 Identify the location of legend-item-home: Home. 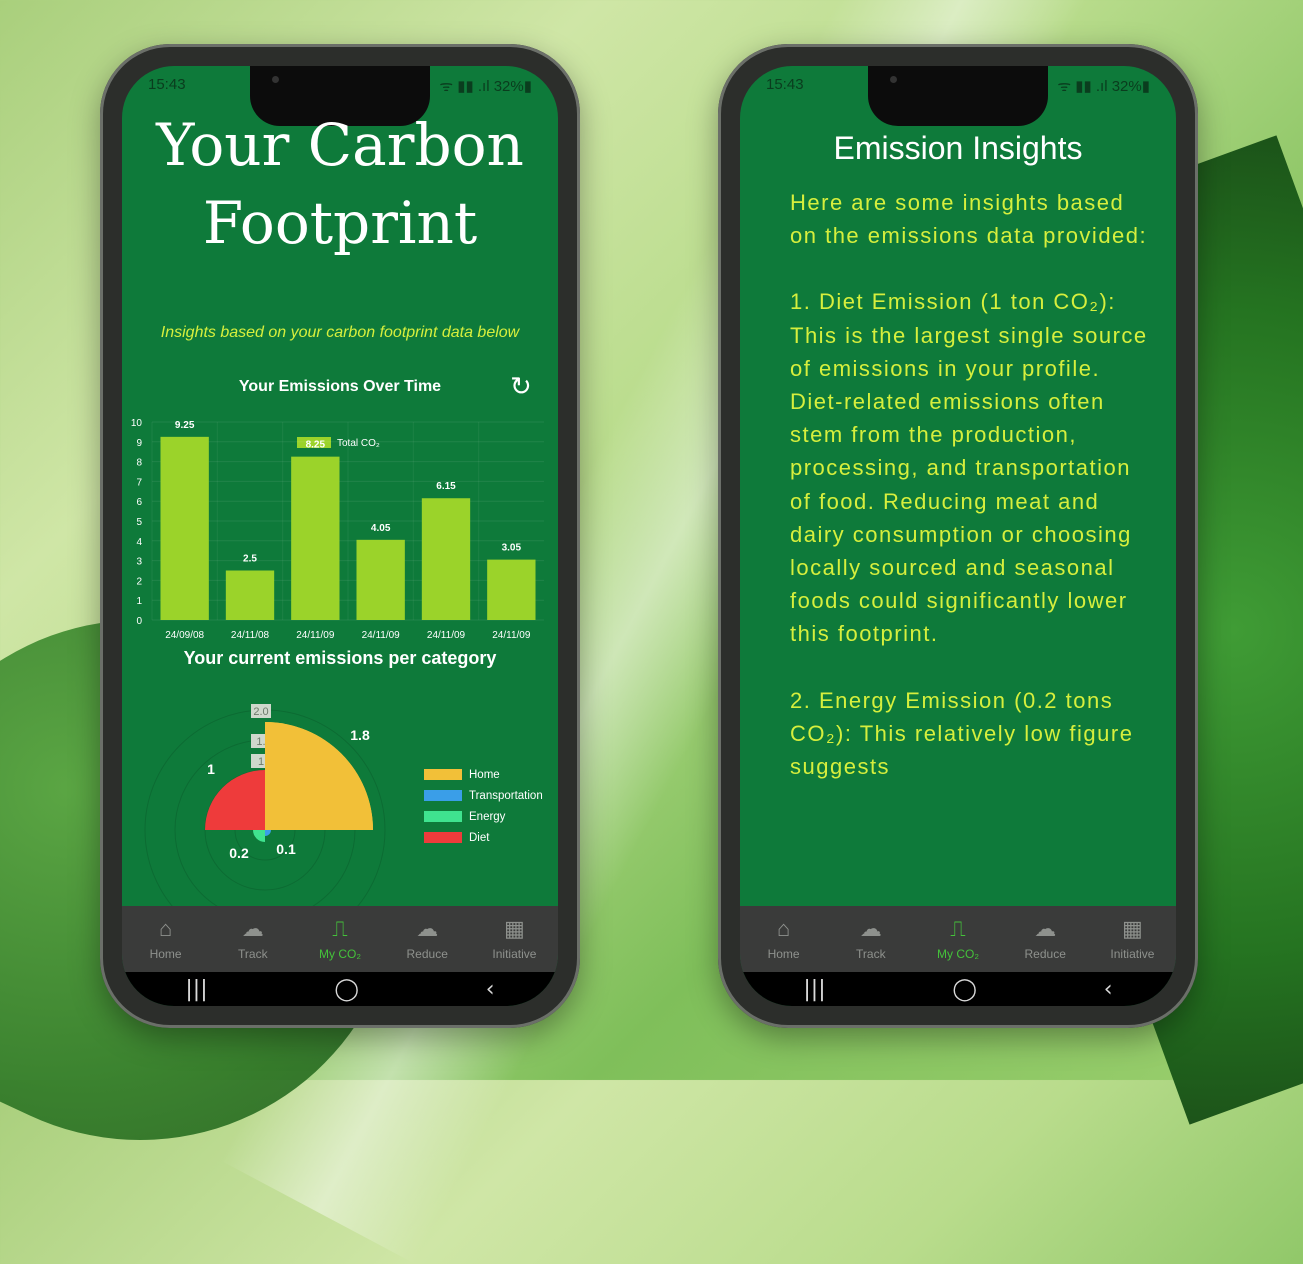
(483, 774).